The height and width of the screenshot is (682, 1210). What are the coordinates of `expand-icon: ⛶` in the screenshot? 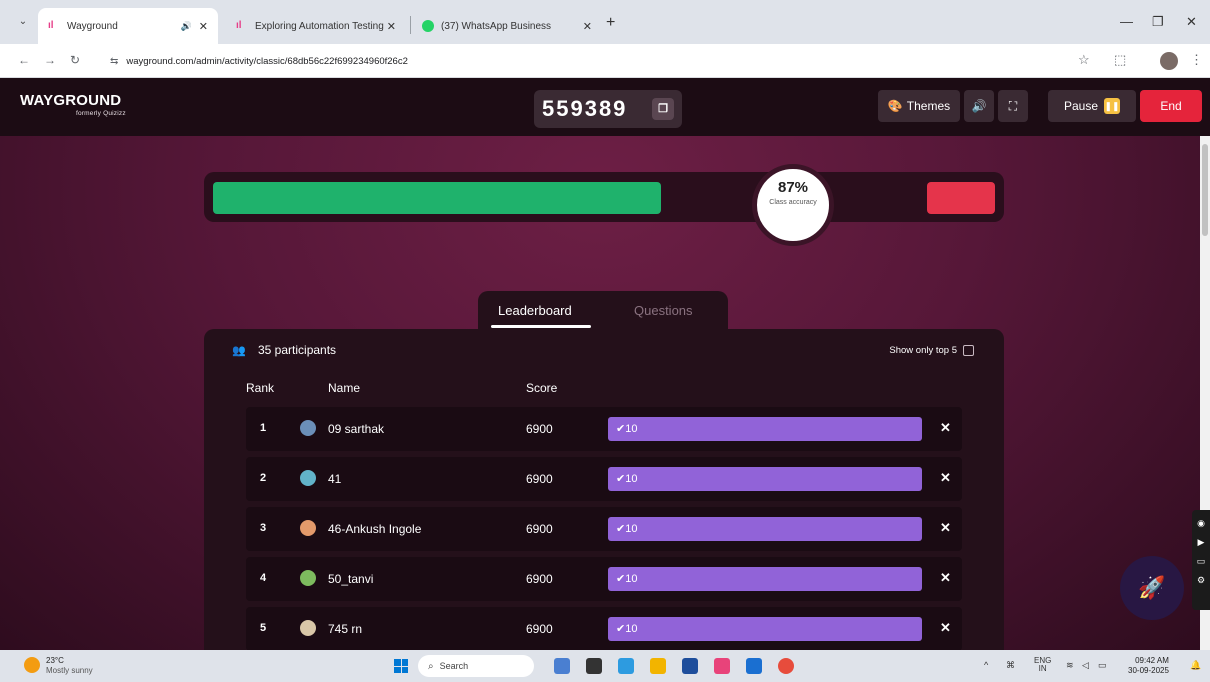 It's located at (1013, 105).